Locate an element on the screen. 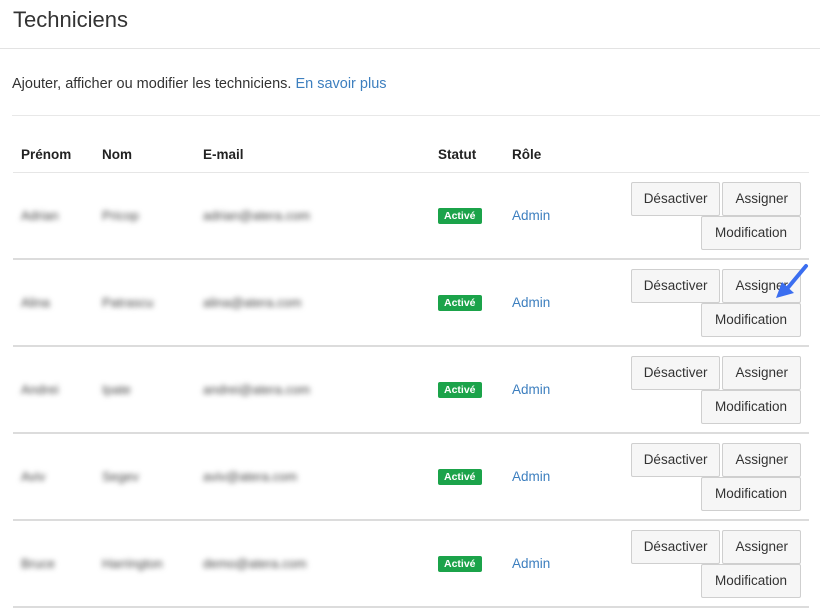  table-header-row: Prénom Nom E-mail Statut Rôle is located at coordinates (411, 154).